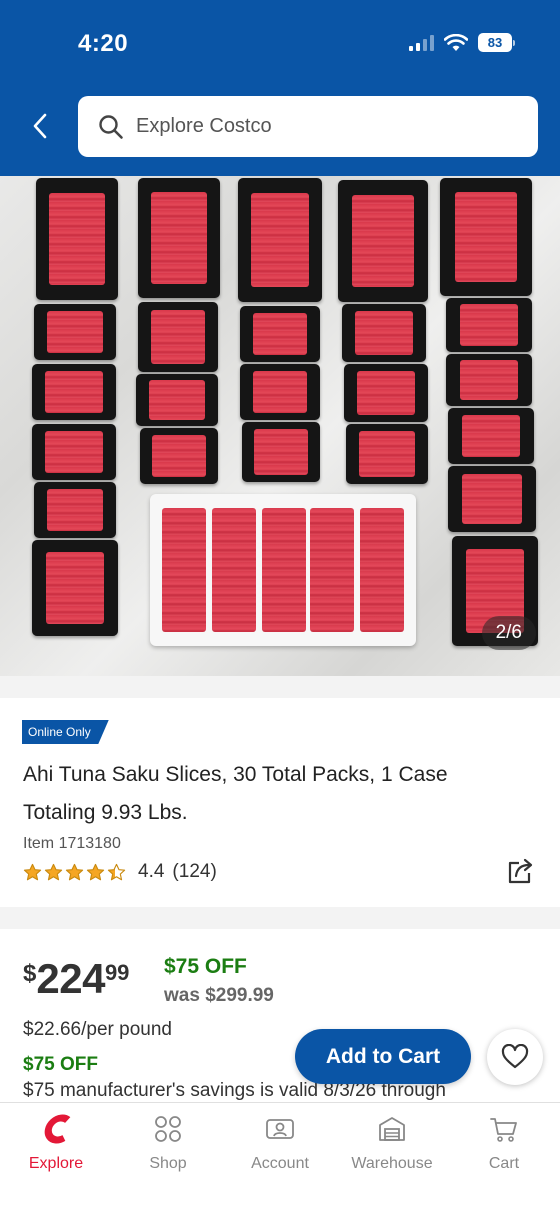  I want to click on unit-price: $22.66/per pound, so click(97, 1029).